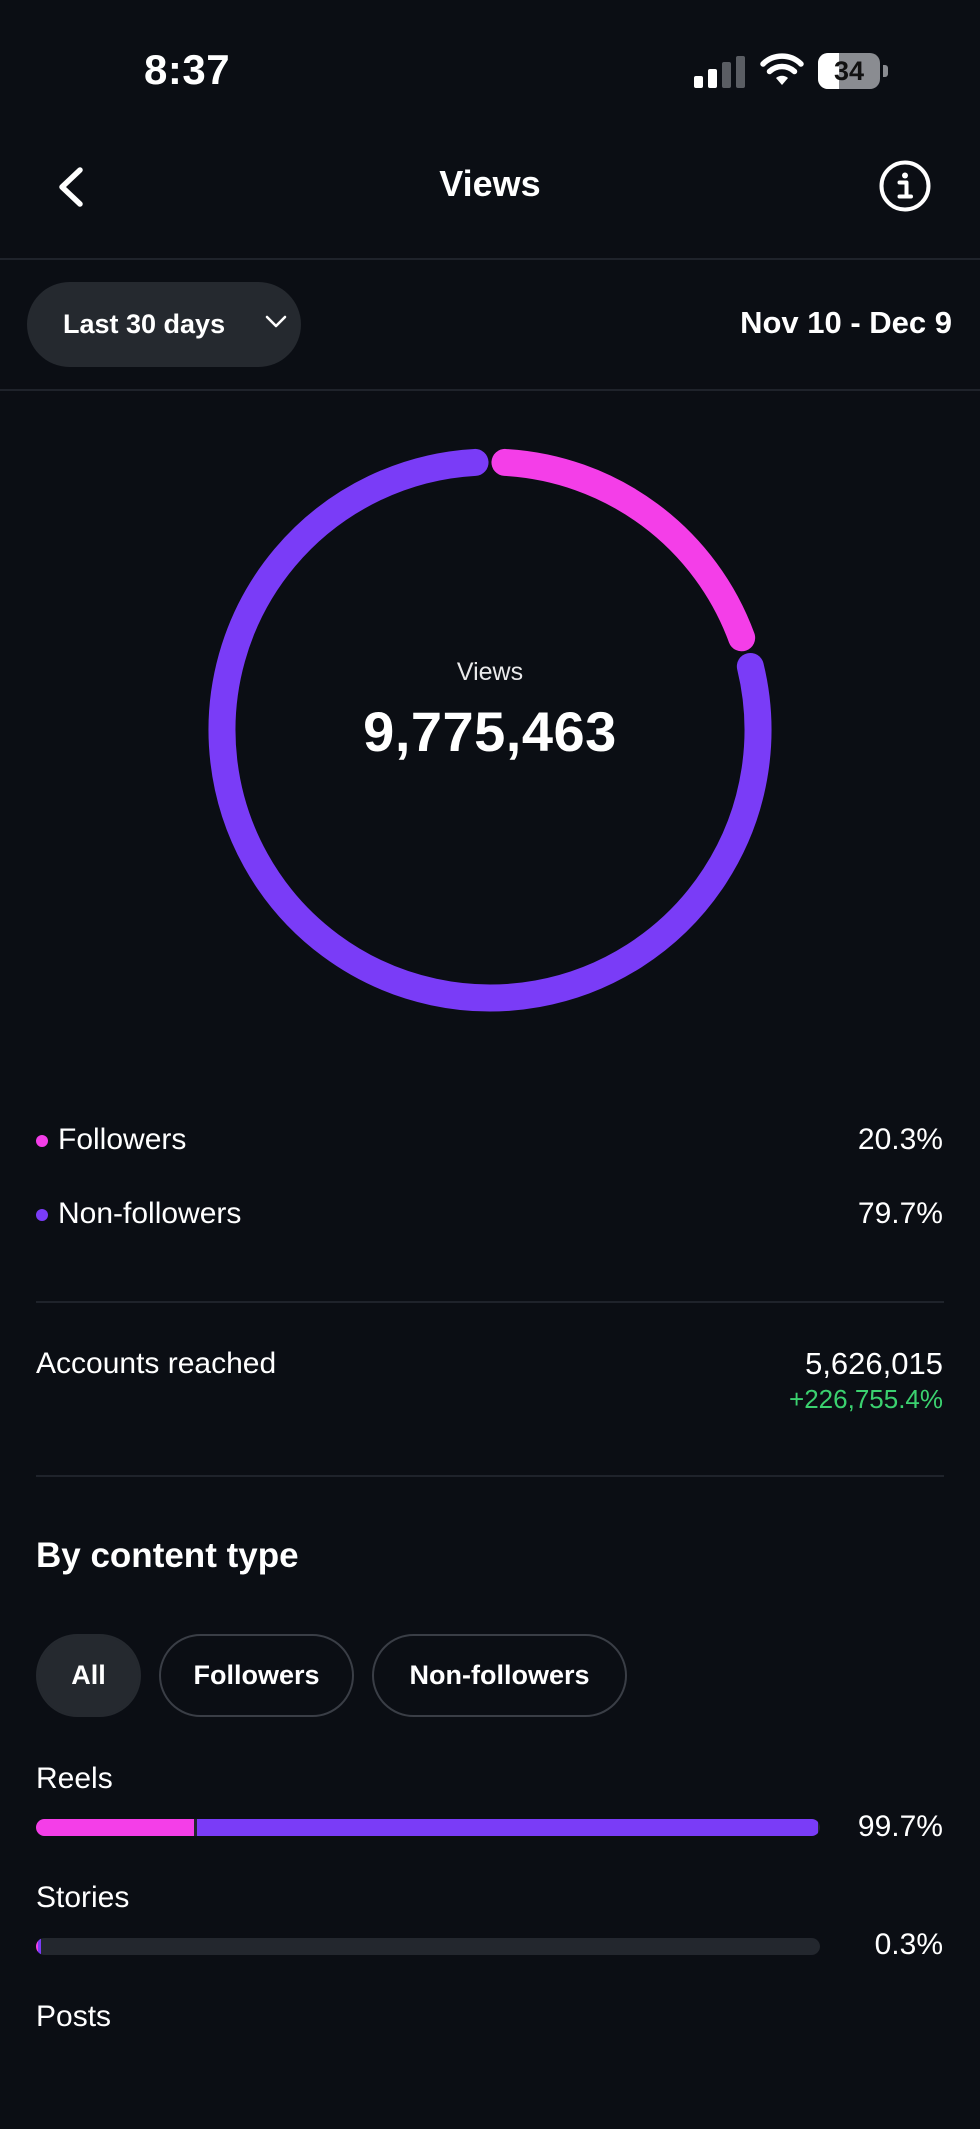  I want to click on tab-followers: Followers, so click(256, 1675).